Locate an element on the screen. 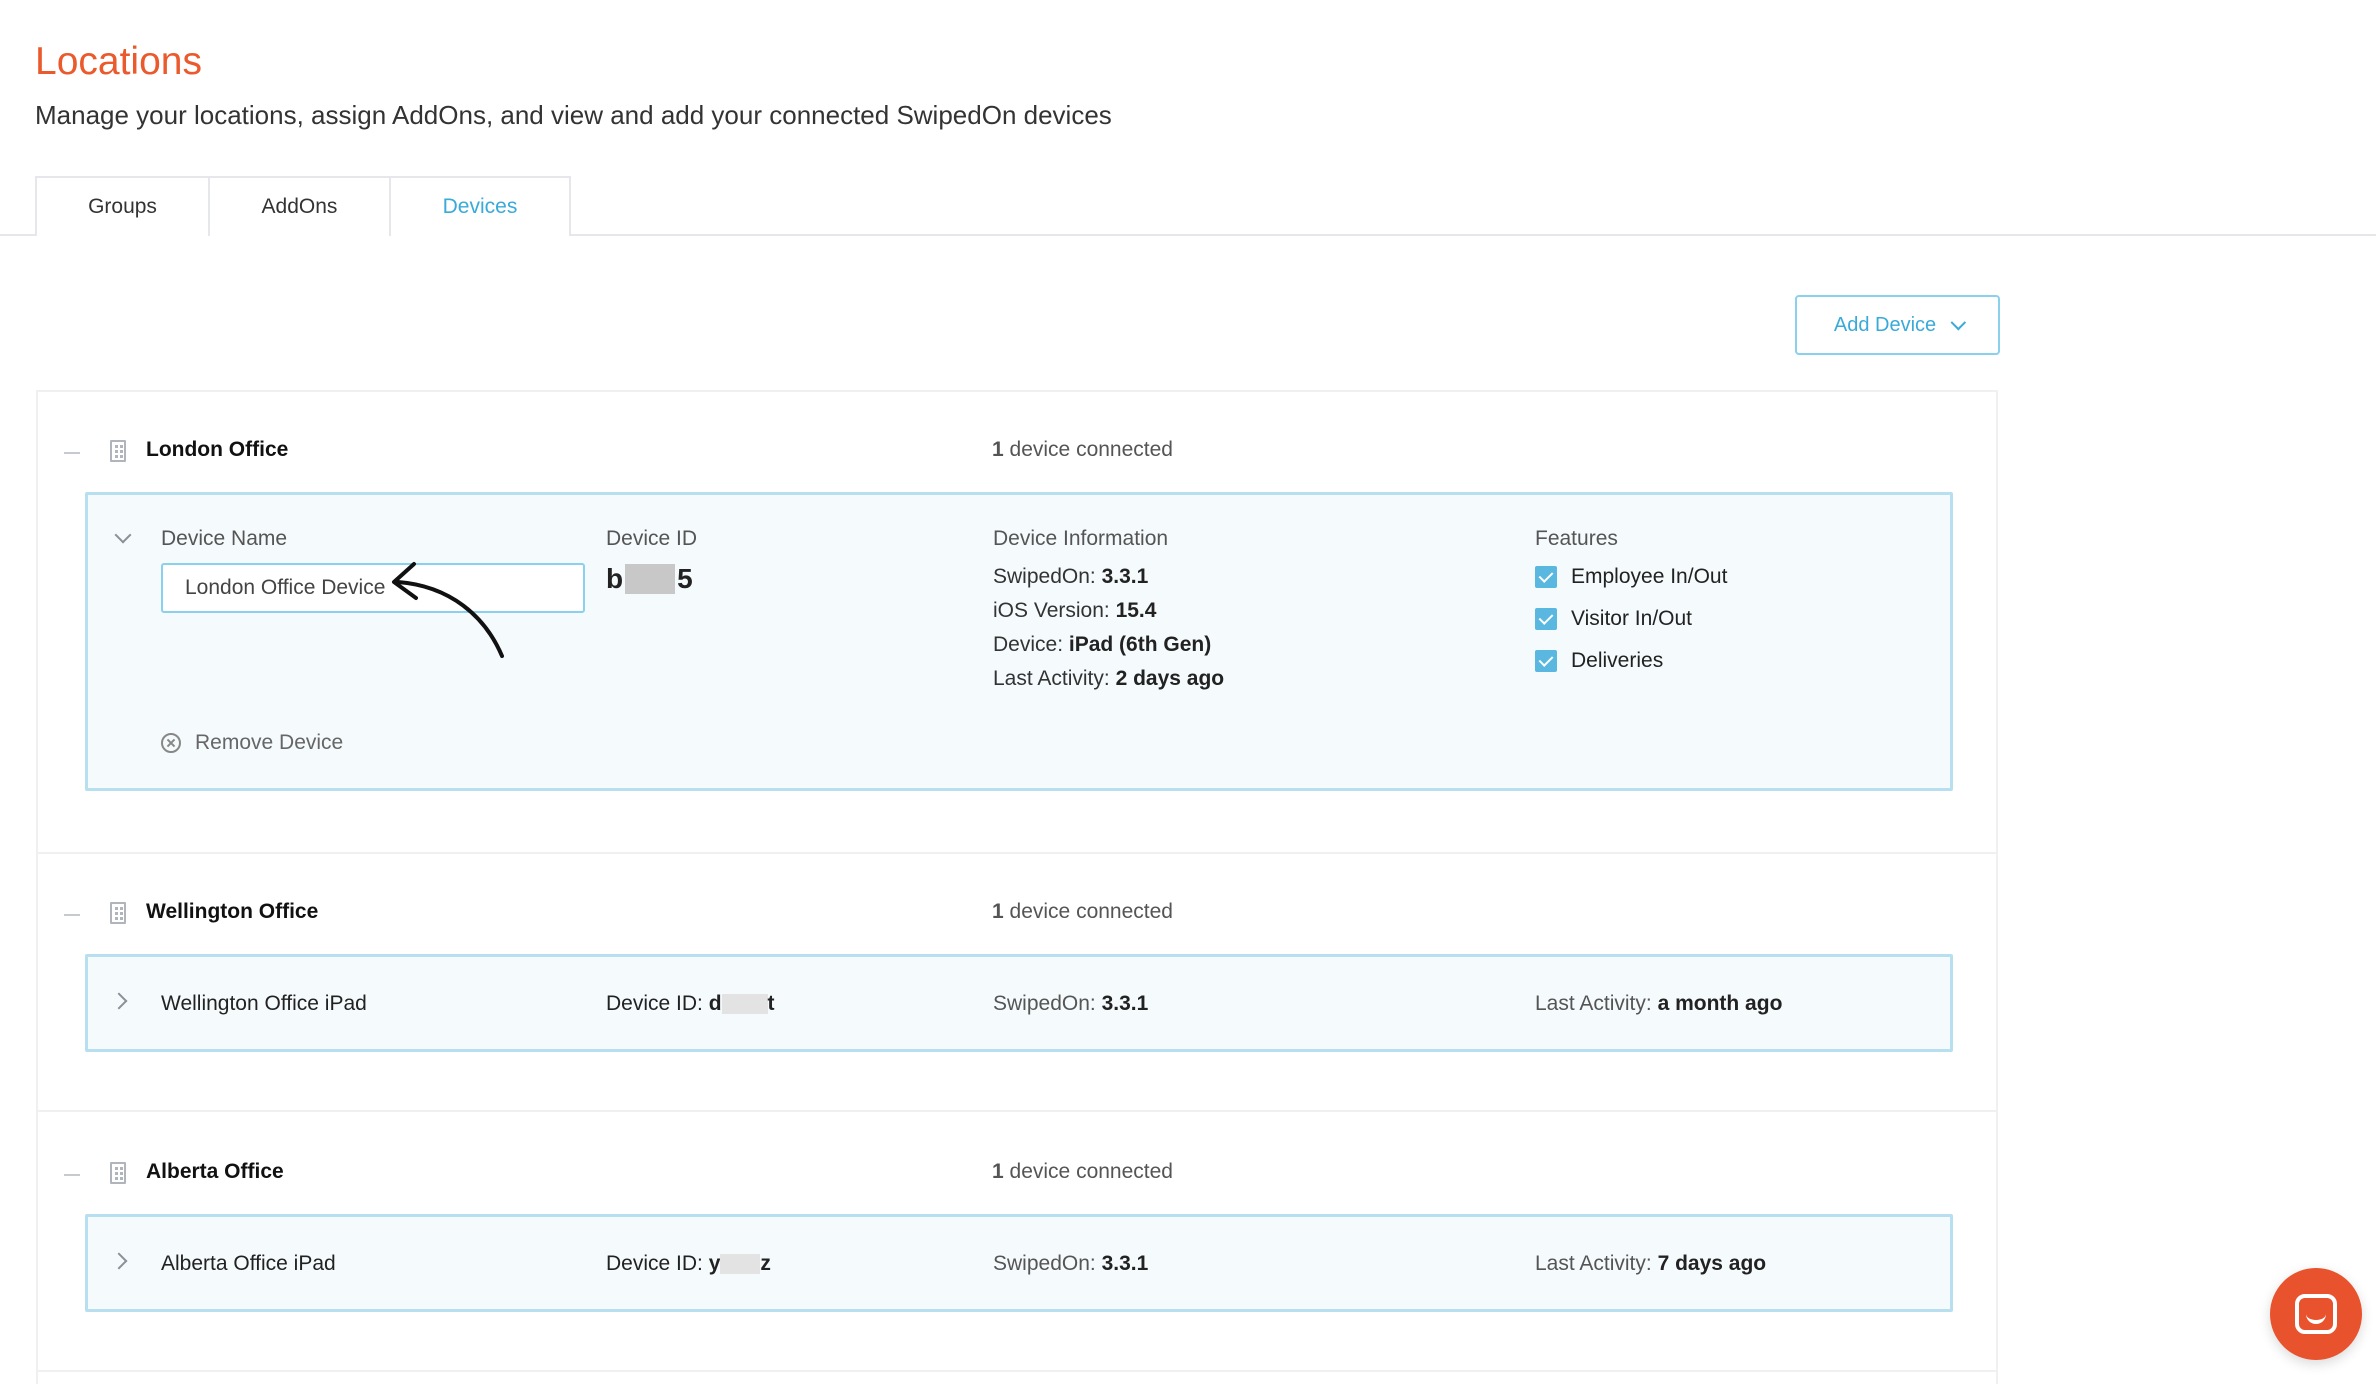 The image size is (2376, 1384). tab-devices-label: Devices is located at coordinates (480, 206).